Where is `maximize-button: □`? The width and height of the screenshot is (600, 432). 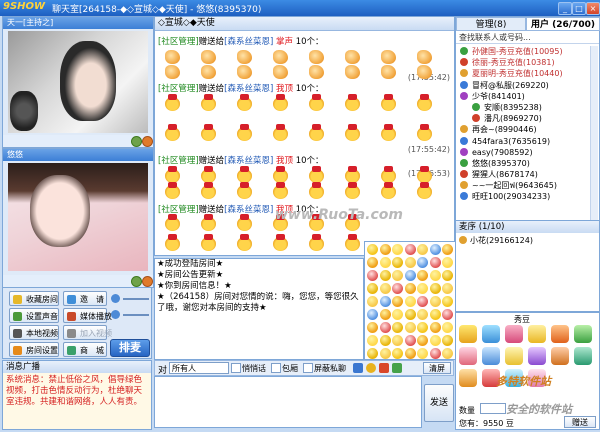
maximize-button: □ is located at coordinates (579, 8).